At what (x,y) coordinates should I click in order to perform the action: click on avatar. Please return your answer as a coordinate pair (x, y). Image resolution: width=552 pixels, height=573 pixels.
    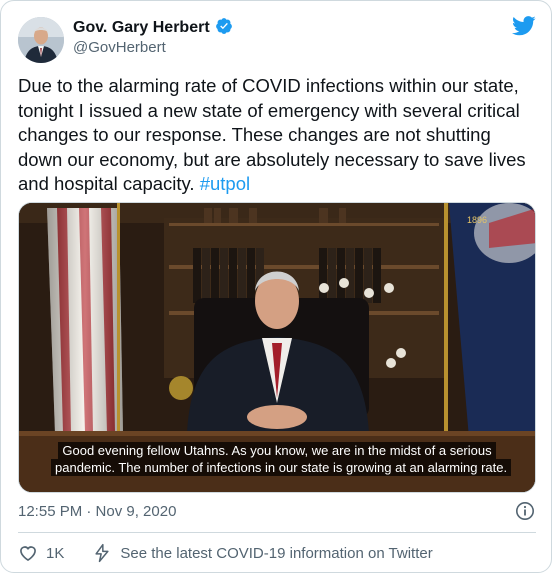
    Looking at the image, I should click on (41, 40).